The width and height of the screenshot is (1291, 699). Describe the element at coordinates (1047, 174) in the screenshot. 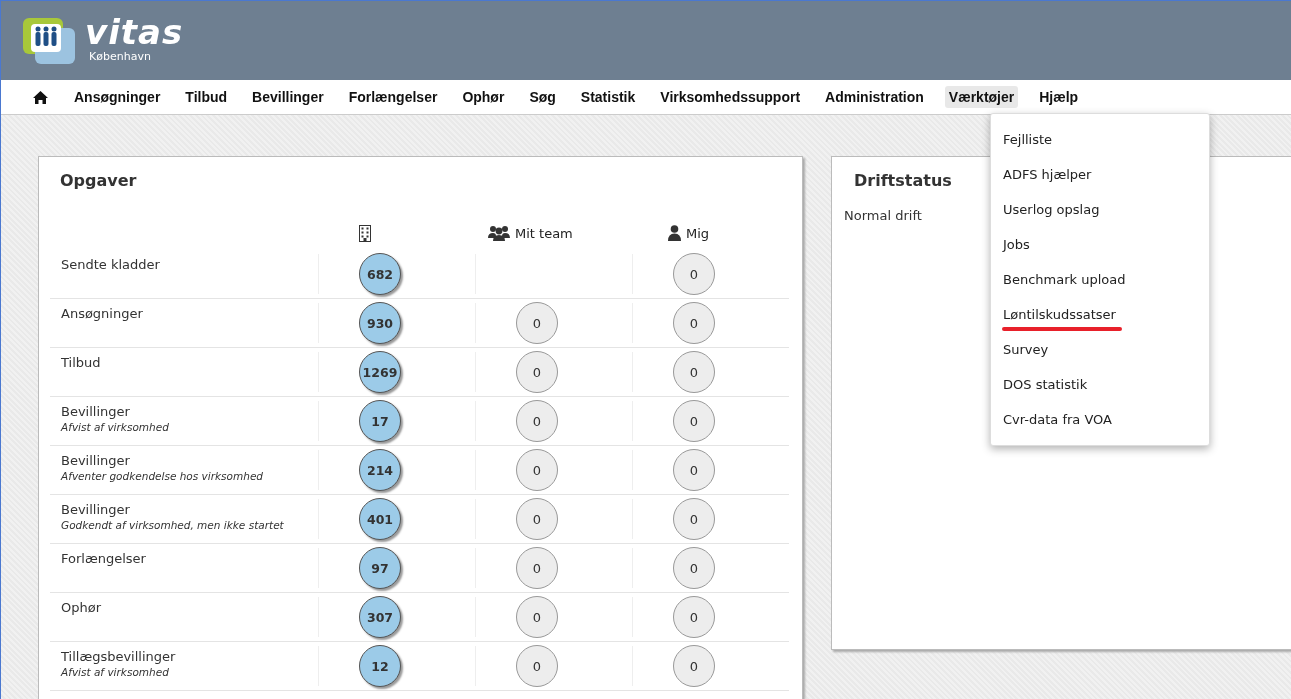

I see `menu-item: ADFS hjælper` at that location.